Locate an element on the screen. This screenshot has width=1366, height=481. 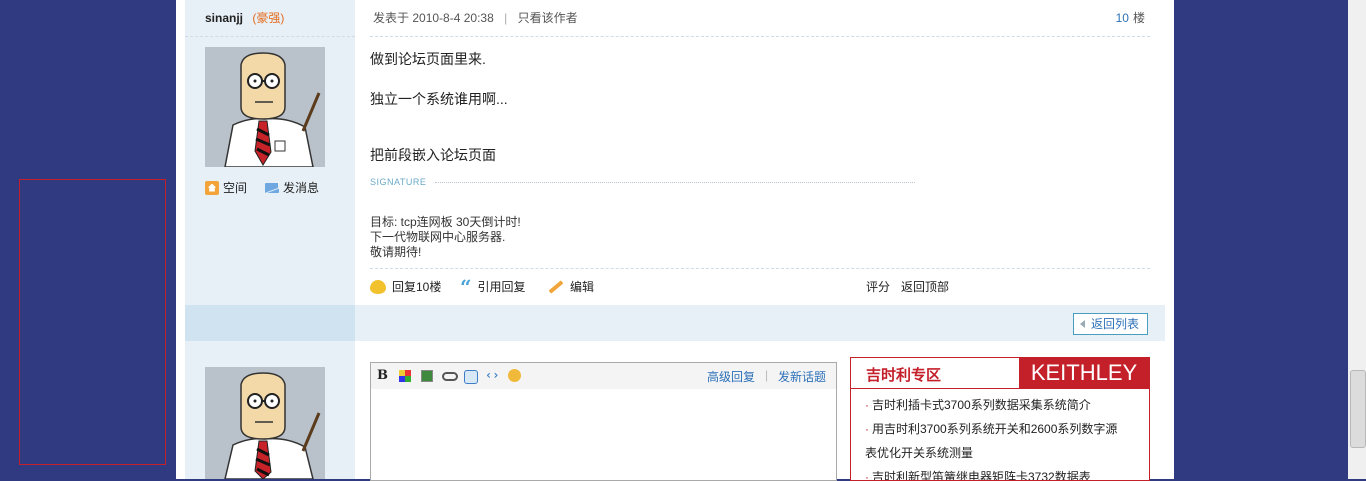
ad-link-item: 表优化开关系统测量 is located at coordinates (1002, 453).